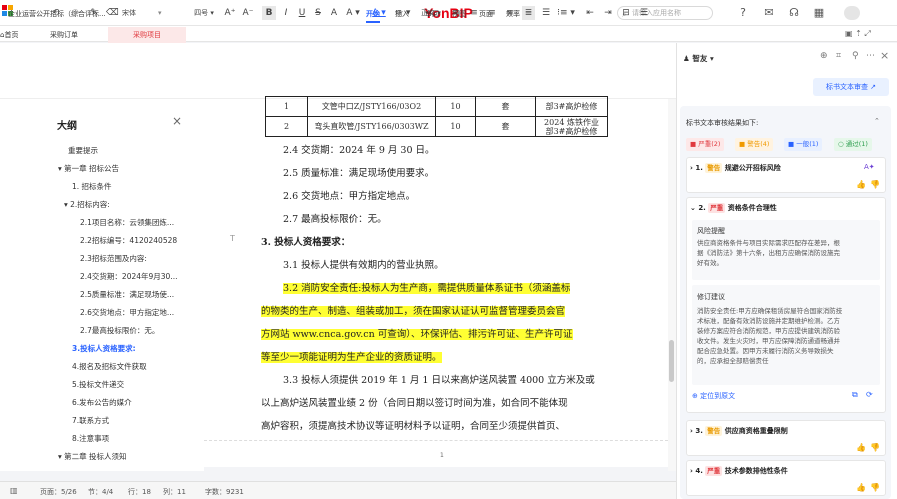 This screenshot has height=499, width=897. What do you see at coordinates (869, 394) in the screenshot?
I see `replace-icon: ⟳` at bounding box center [869, 394].